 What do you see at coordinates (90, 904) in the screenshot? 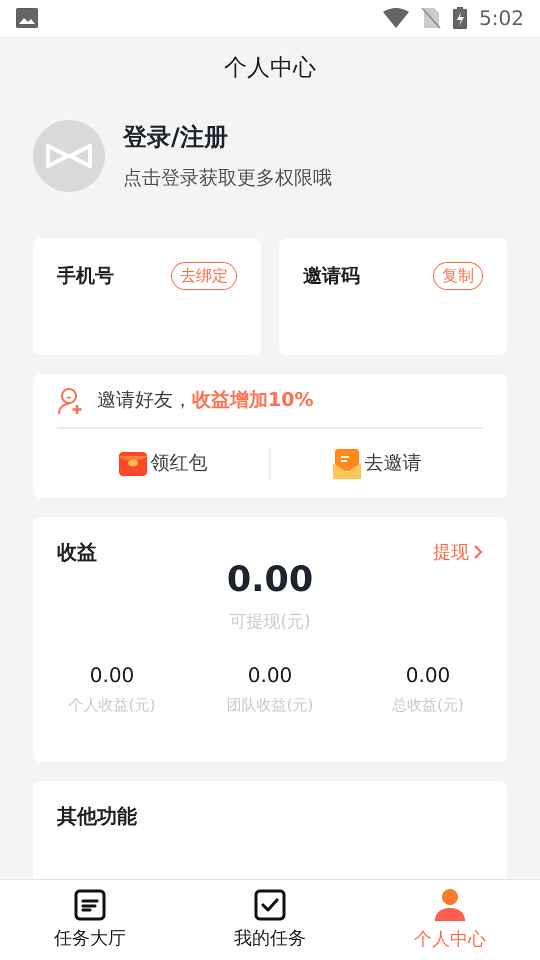
I see `list-icon` at bounding box center [90, 904].